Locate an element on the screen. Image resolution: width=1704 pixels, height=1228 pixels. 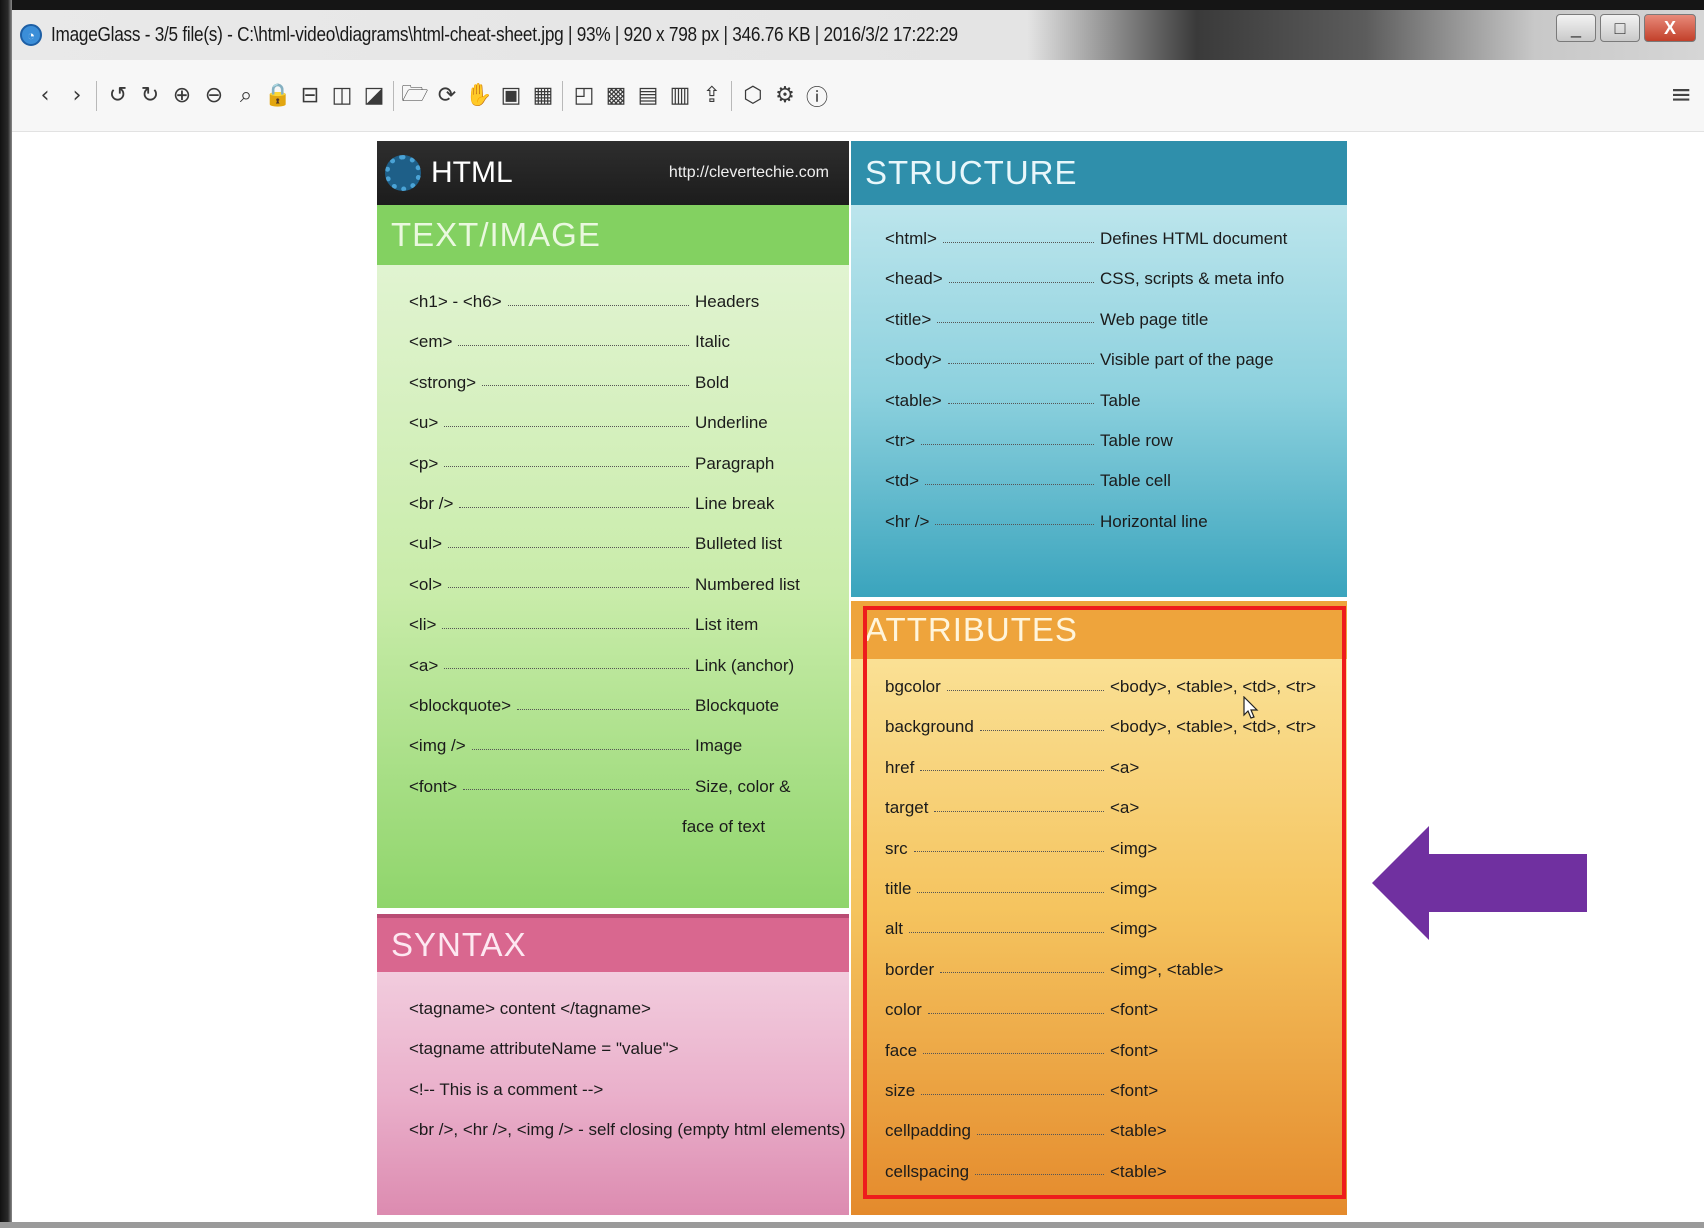
row-description: Defines HTML document is located at coordinates (1194, 238).